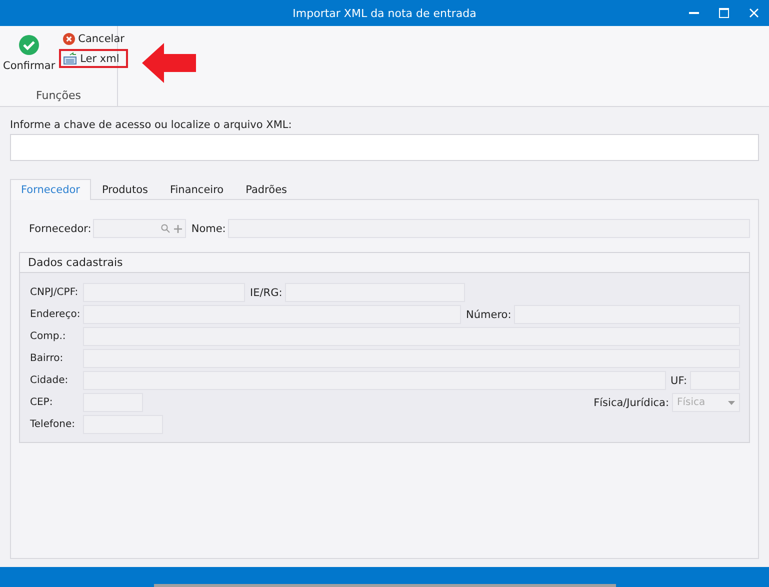  I want to click on scrollbar, so click(385, 585).